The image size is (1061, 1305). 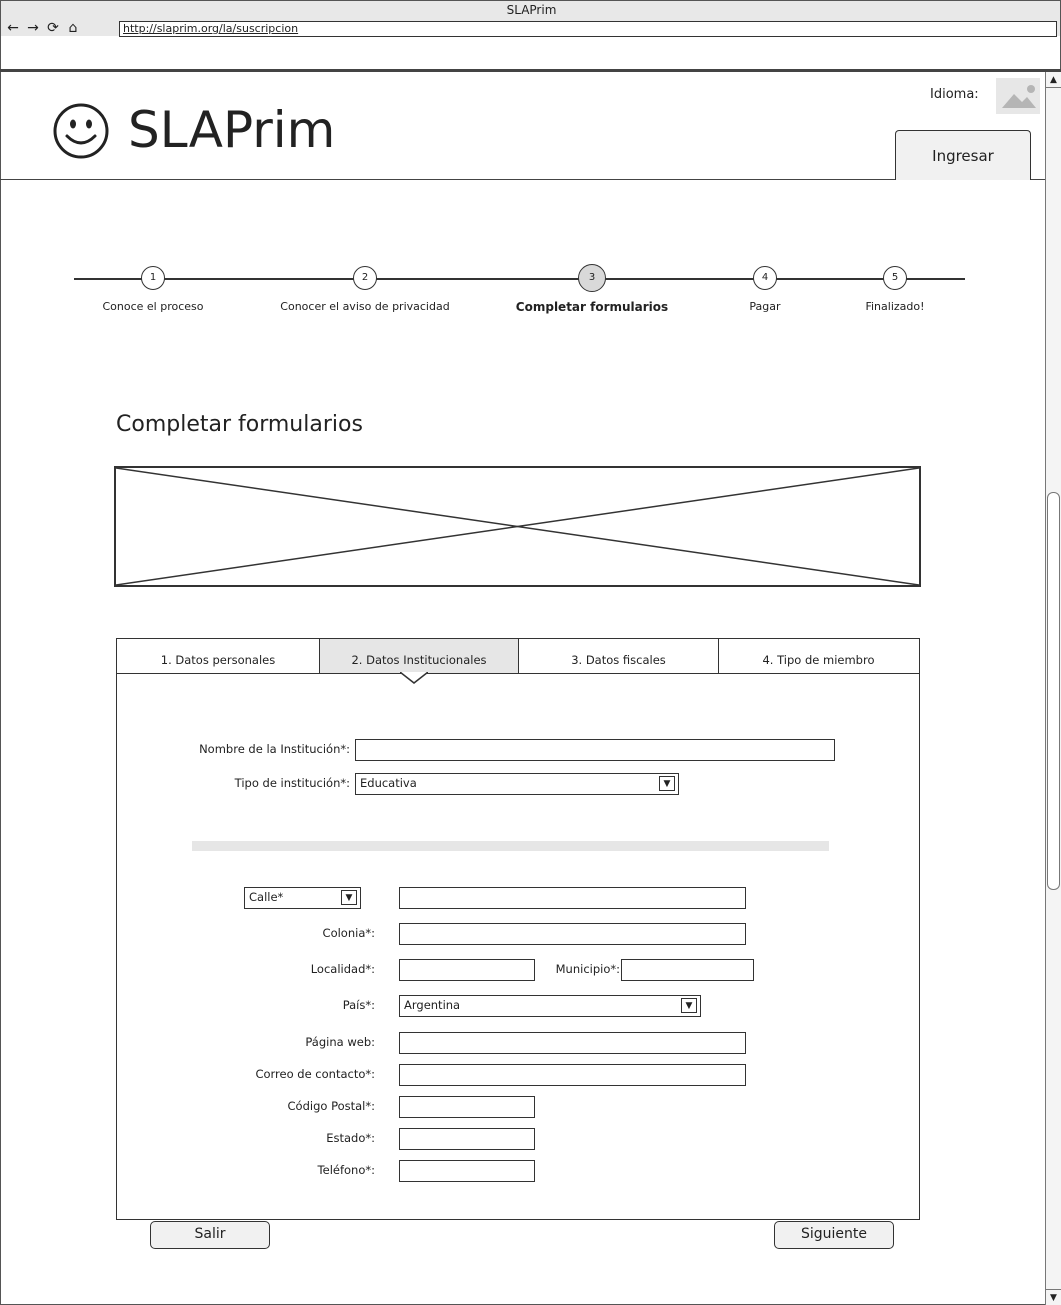 I want to click on pagina-web-label: Página web:, so click(x=340, y=1042).